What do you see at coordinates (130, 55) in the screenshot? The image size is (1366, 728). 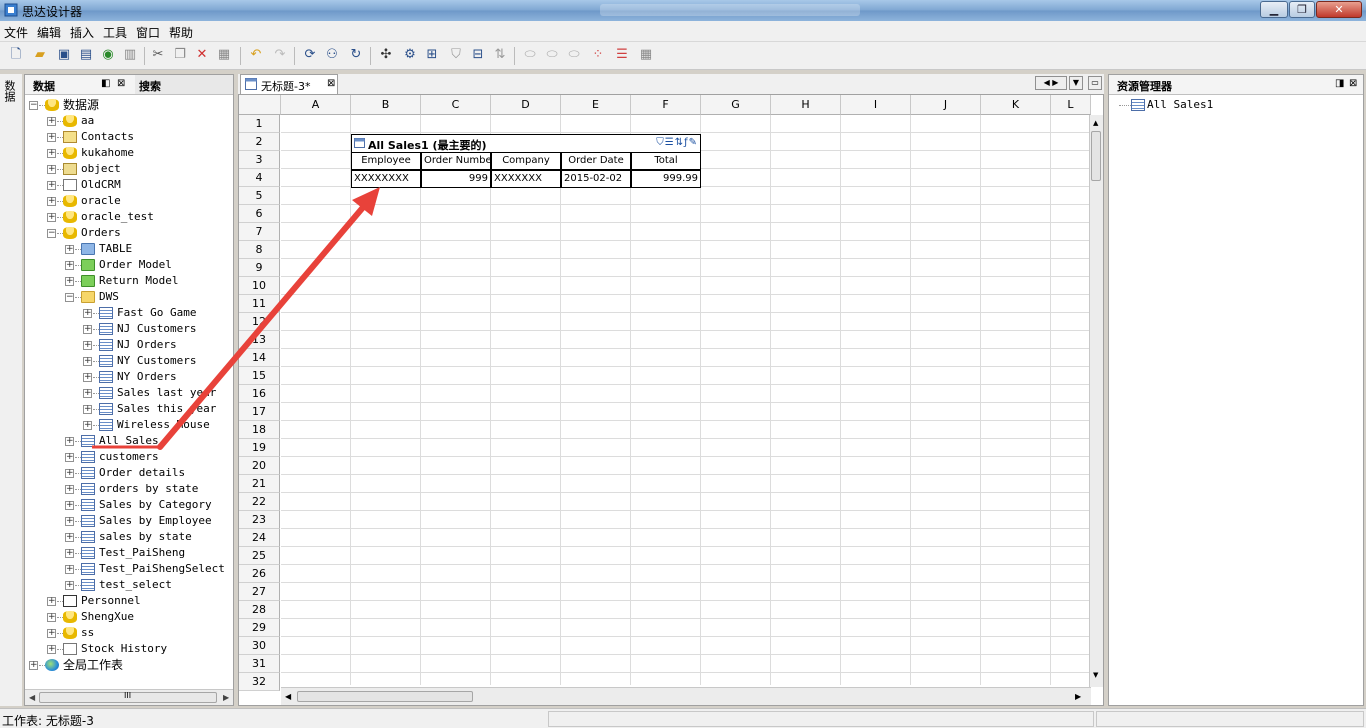 I see `print-icon: ▥` at bounding box center [130, 55].